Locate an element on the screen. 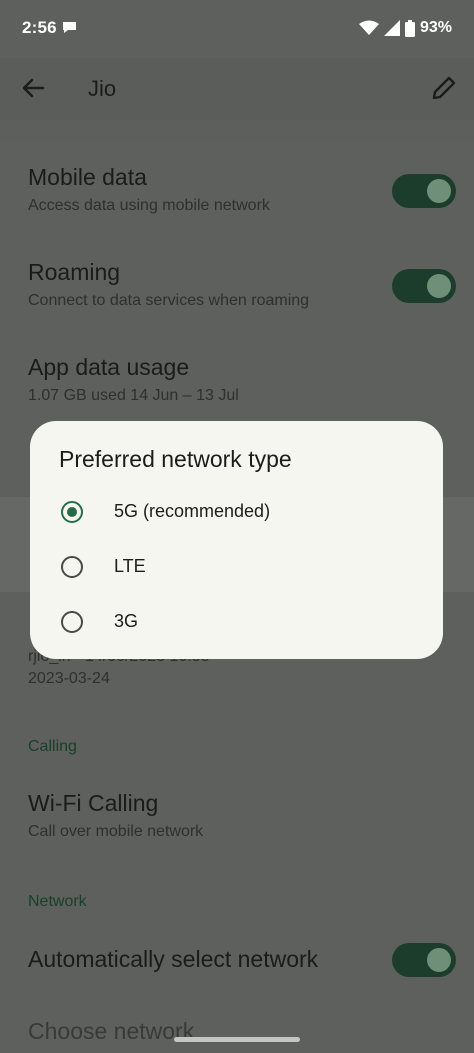 Image resolution: width=474 pixels, height=1053 pixels. radio-button-selected is located at coordinates (72, 512).